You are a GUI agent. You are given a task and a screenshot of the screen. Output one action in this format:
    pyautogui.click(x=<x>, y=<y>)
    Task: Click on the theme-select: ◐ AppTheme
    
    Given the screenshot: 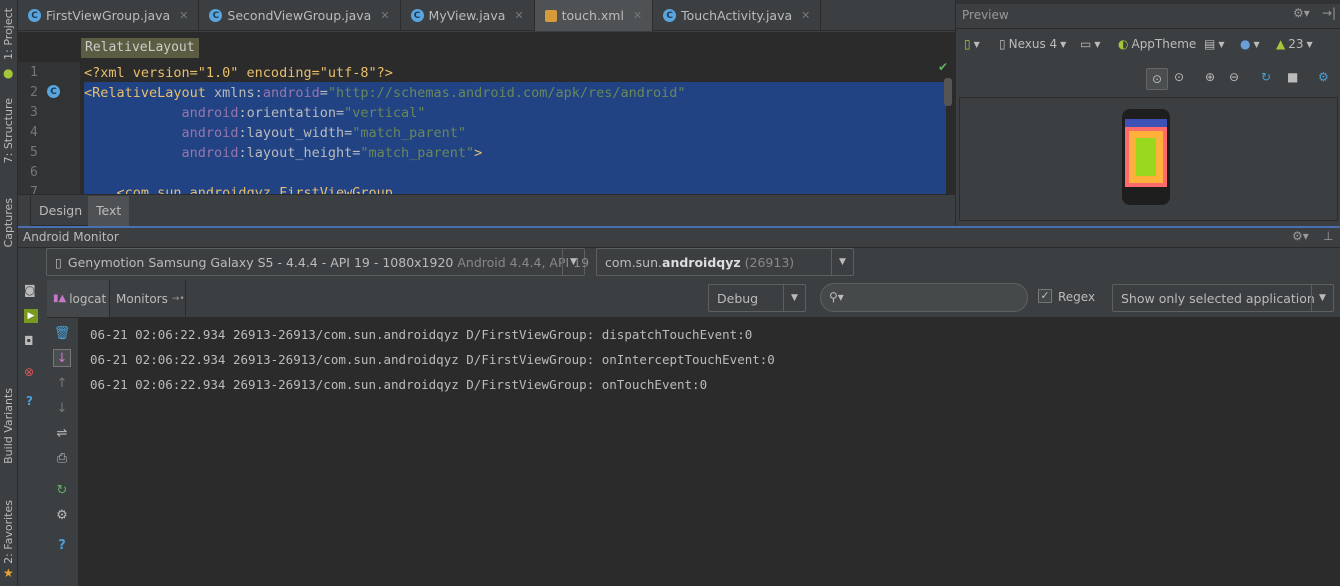 What is the action you would take?
    pyautogui.click(x=1157, y=44)
    